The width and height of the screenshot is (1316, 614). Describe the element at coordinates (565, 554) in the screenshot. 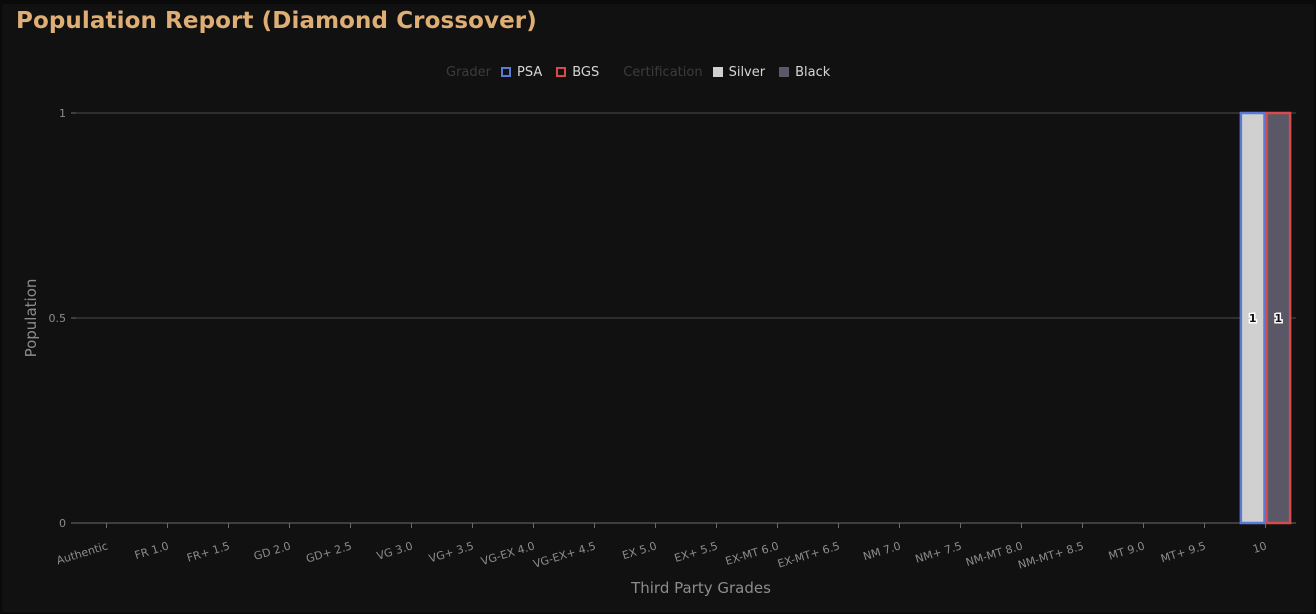

I see `x-tick-label-8: VG-EX+ 4.5` at that location.